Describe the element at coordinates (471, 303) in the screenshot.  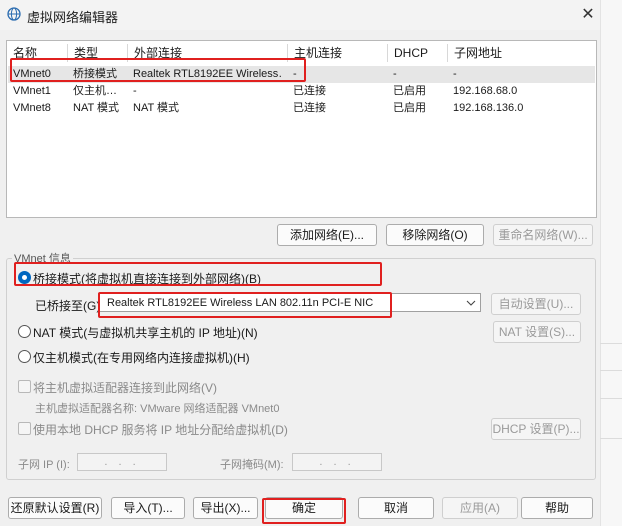
I see `chevron-down-icon` at that location.